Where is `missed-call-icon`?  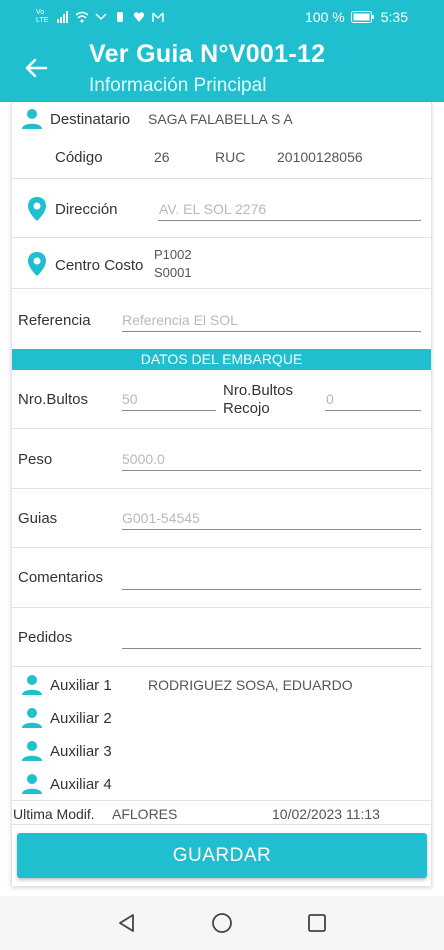 missed-call-icon is located at coordinates (101, 17).